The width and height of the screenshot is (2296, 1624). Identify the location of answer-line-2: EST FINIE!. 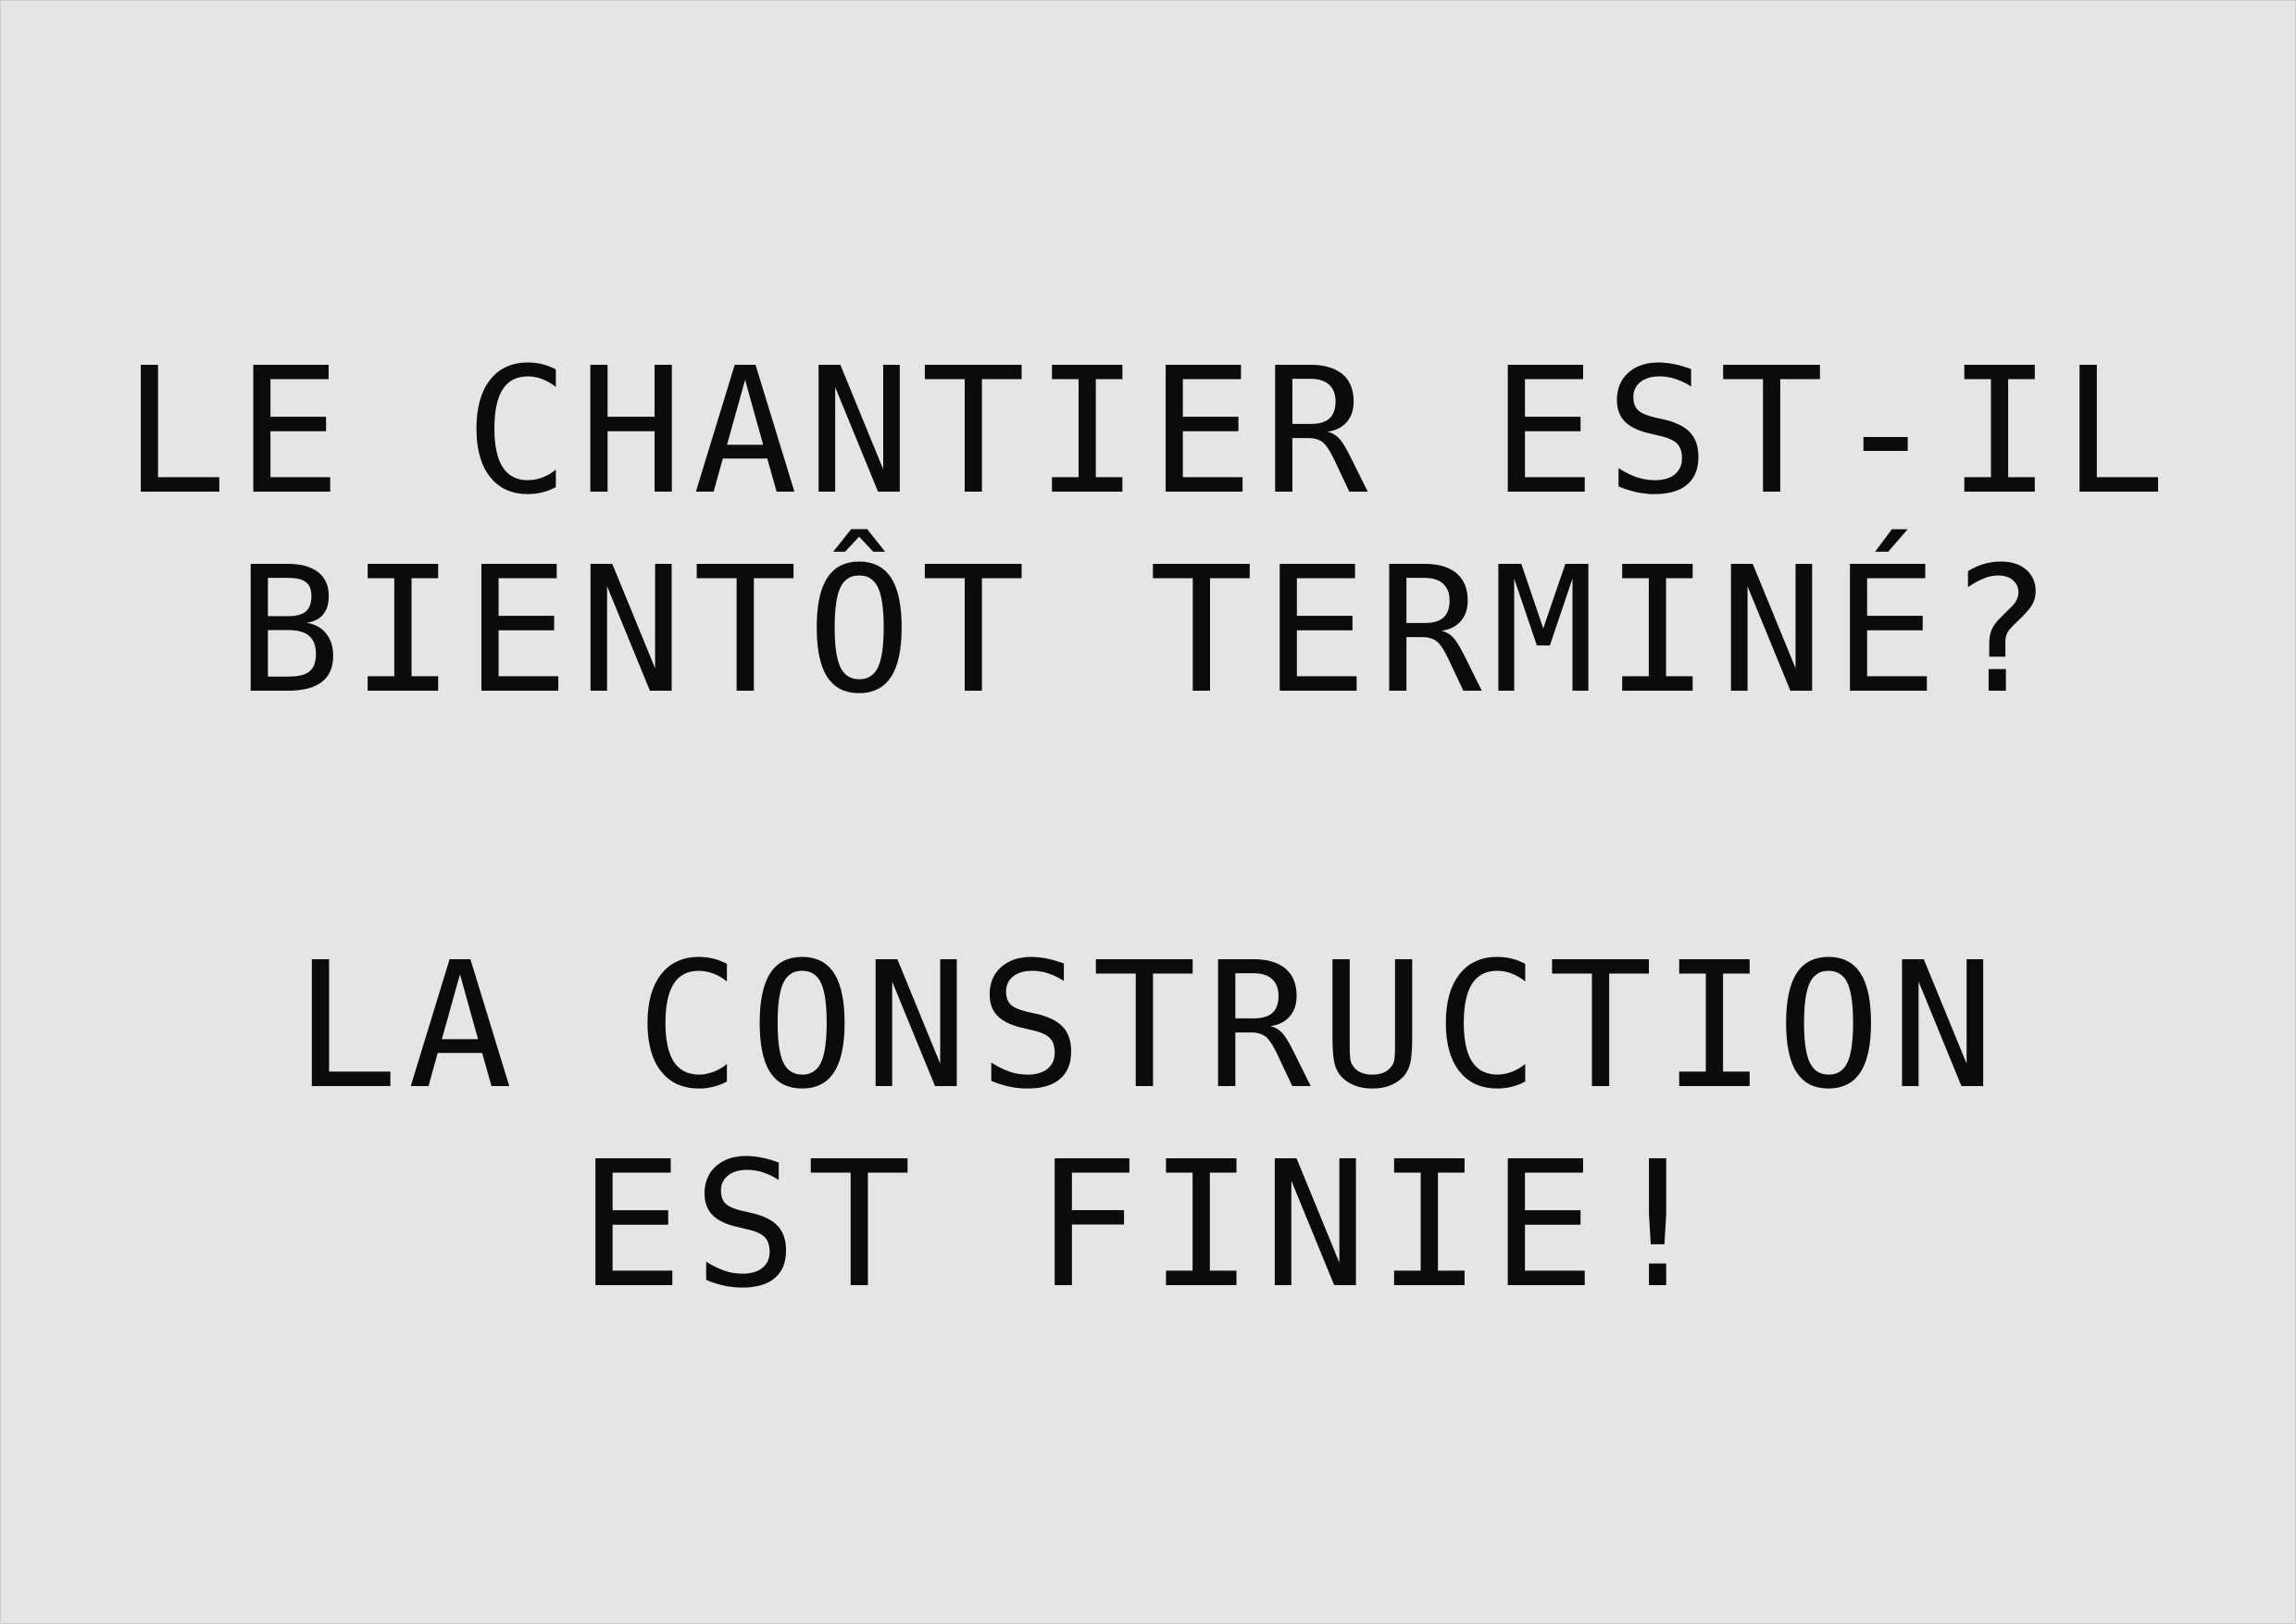
(1149, 1225).